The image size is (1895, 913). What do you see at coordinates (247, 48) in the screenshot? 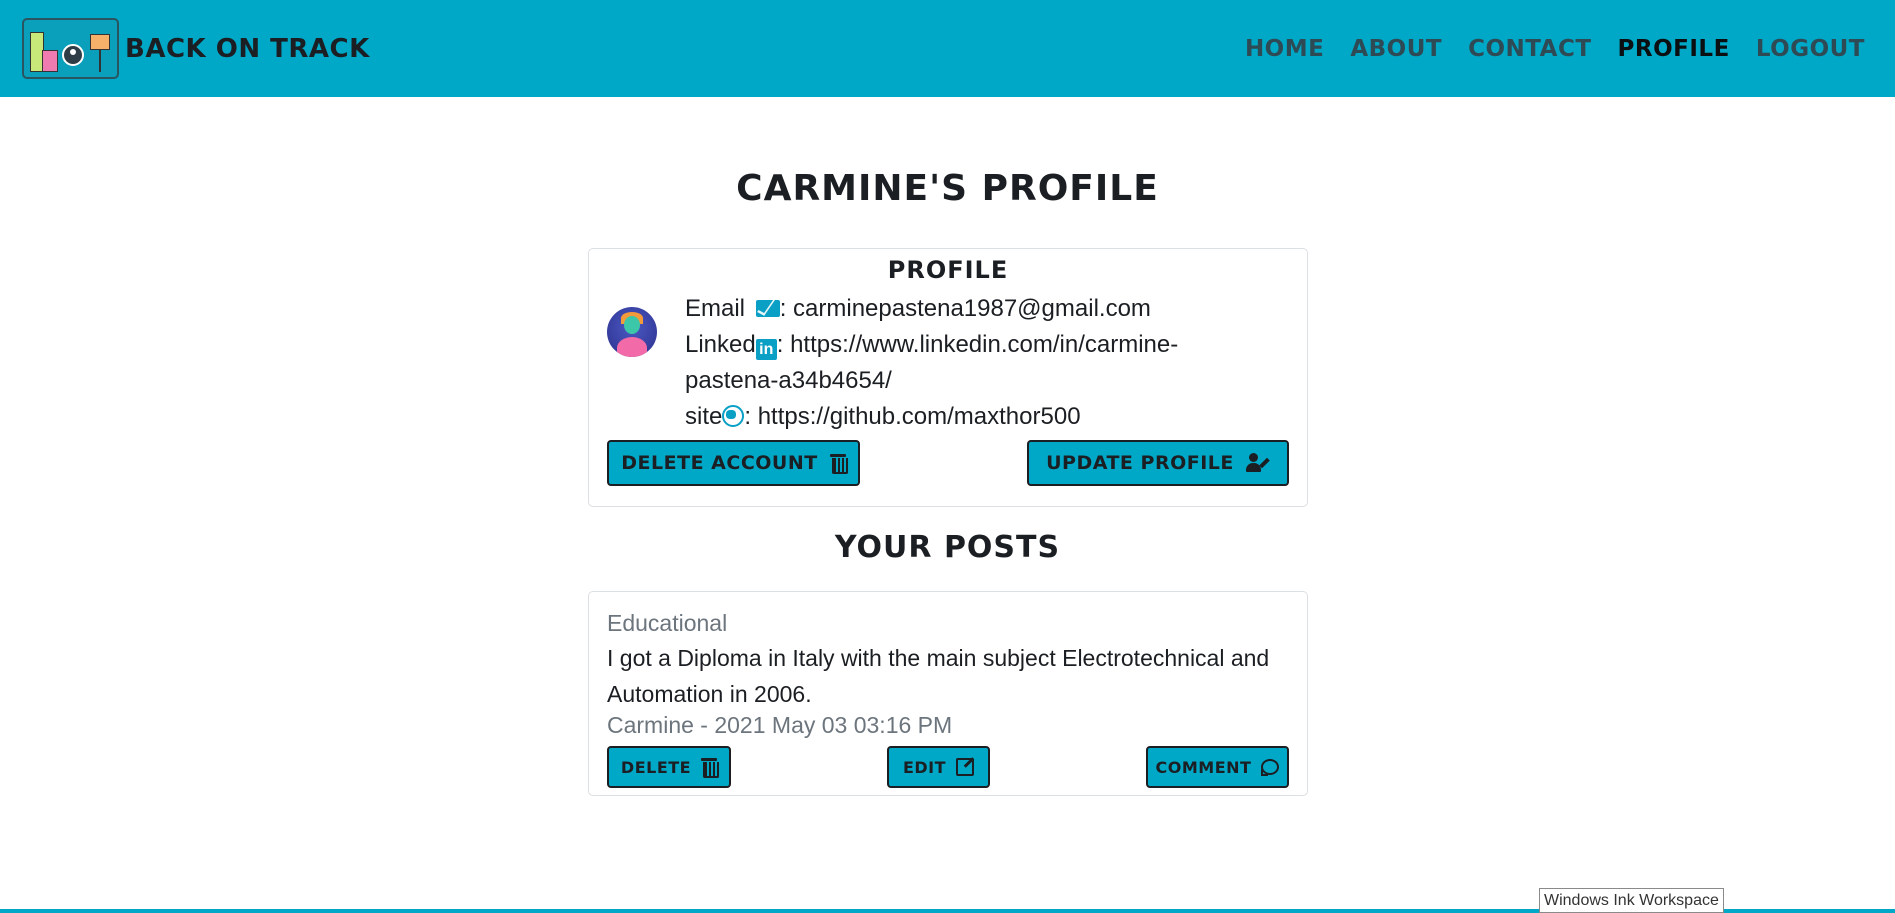
I see `brand-name: Back on Track` at bounding box center [247, 48].